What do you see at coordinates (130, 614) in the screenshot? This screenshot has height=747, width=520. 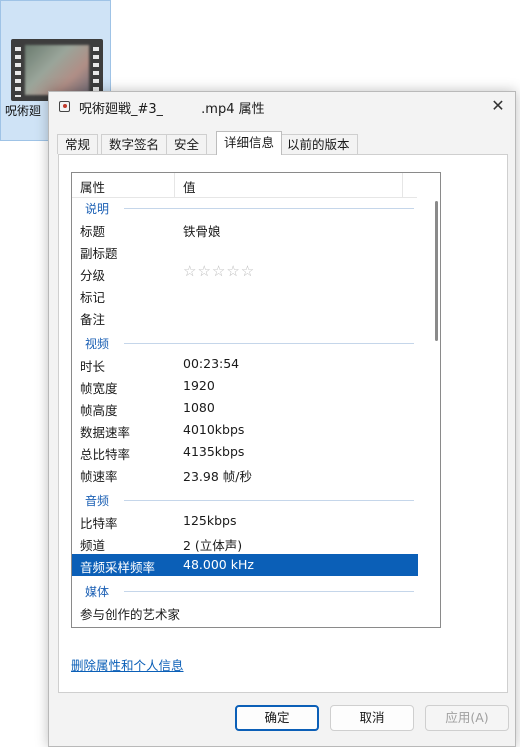 I see `property-name: 参与创作的艺术家` at bounding box center [130, 614].